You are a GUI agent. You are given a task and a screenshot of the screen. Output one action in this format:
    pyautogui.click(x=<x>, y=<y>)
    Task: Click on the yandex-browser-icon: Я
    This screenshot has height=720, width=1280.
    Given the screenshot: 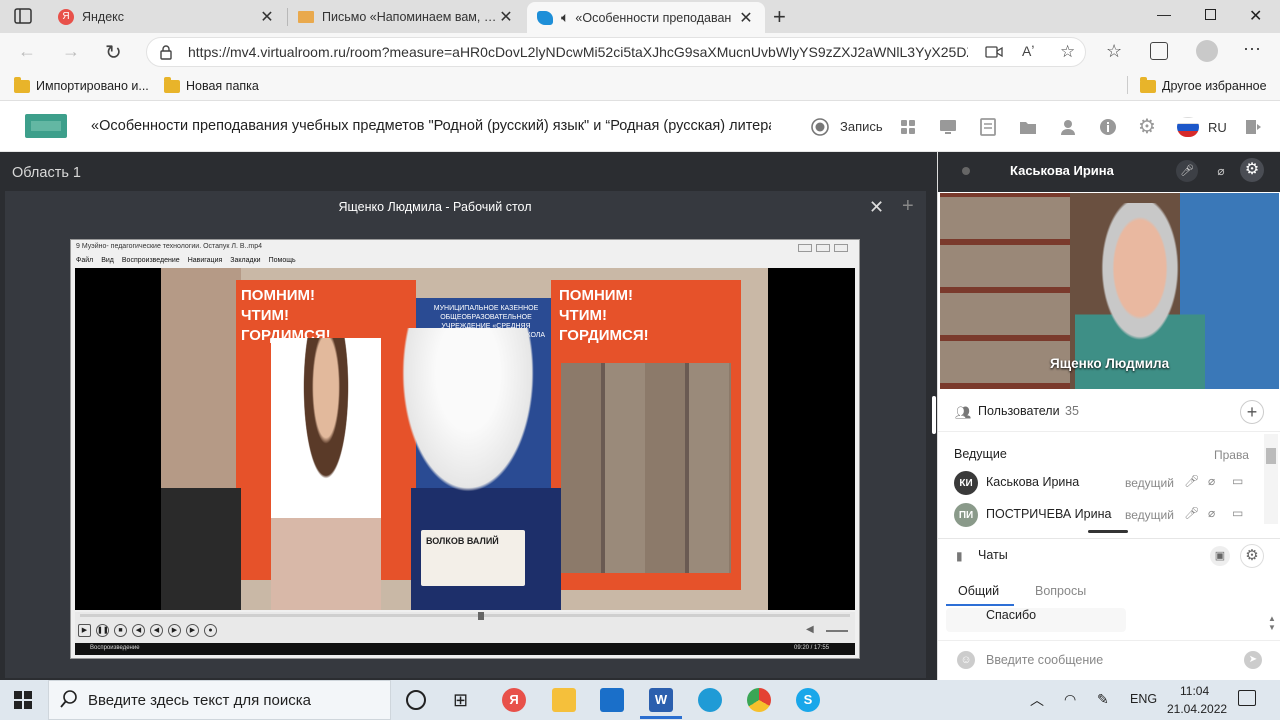 What is the action you would take?
    pyautogui.click(x=514, y=700)
    